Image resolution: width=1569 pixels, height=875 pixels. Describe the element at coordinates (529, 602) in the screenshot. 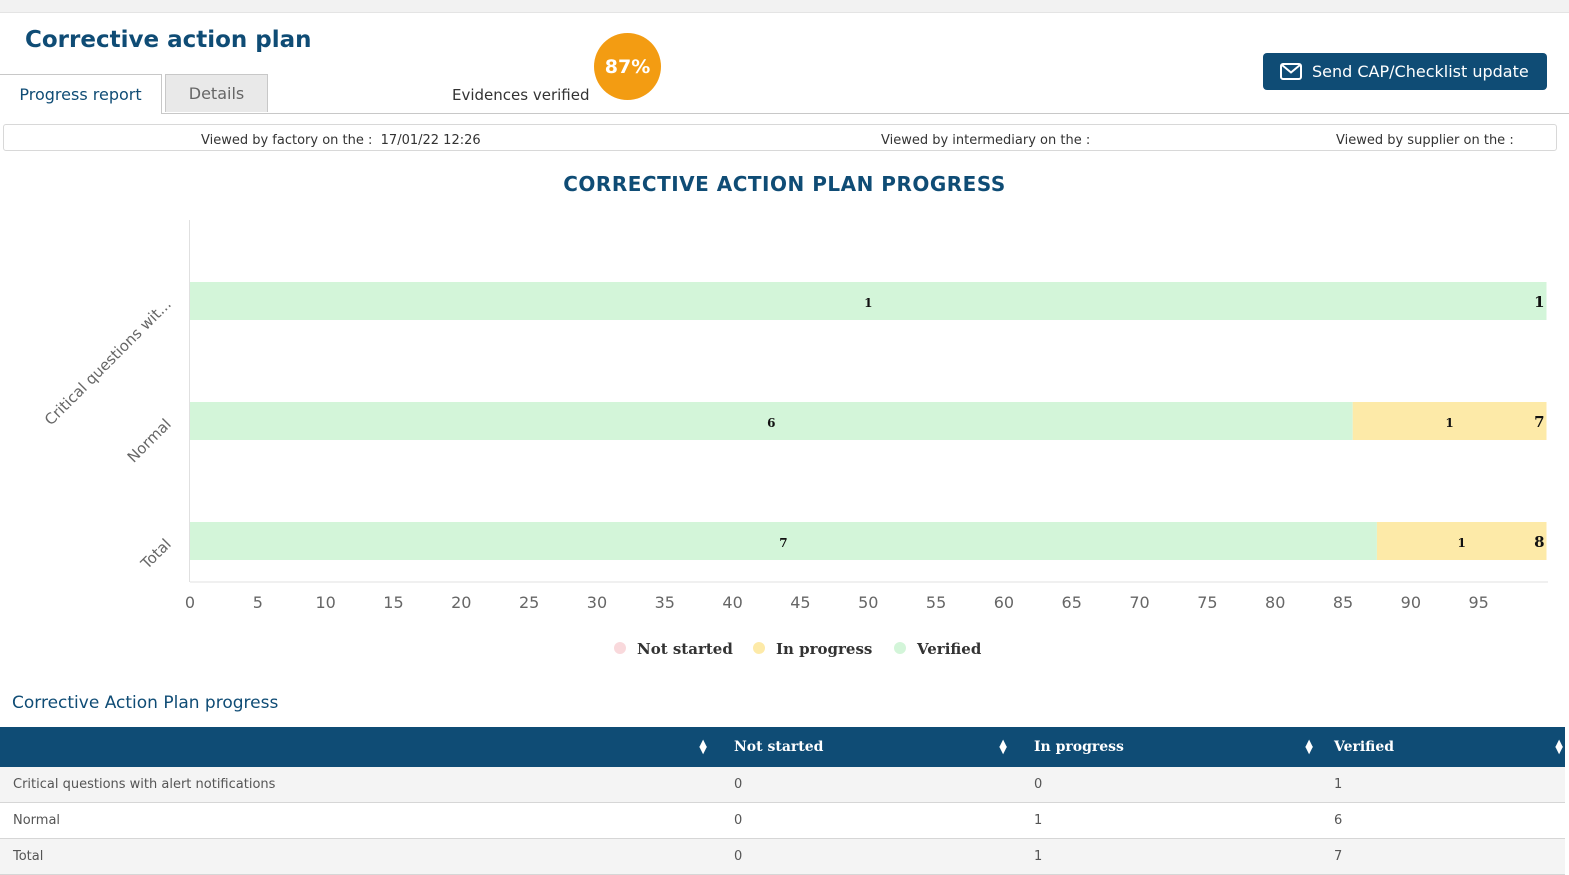

I see `x-tick-label: 25` at that location.